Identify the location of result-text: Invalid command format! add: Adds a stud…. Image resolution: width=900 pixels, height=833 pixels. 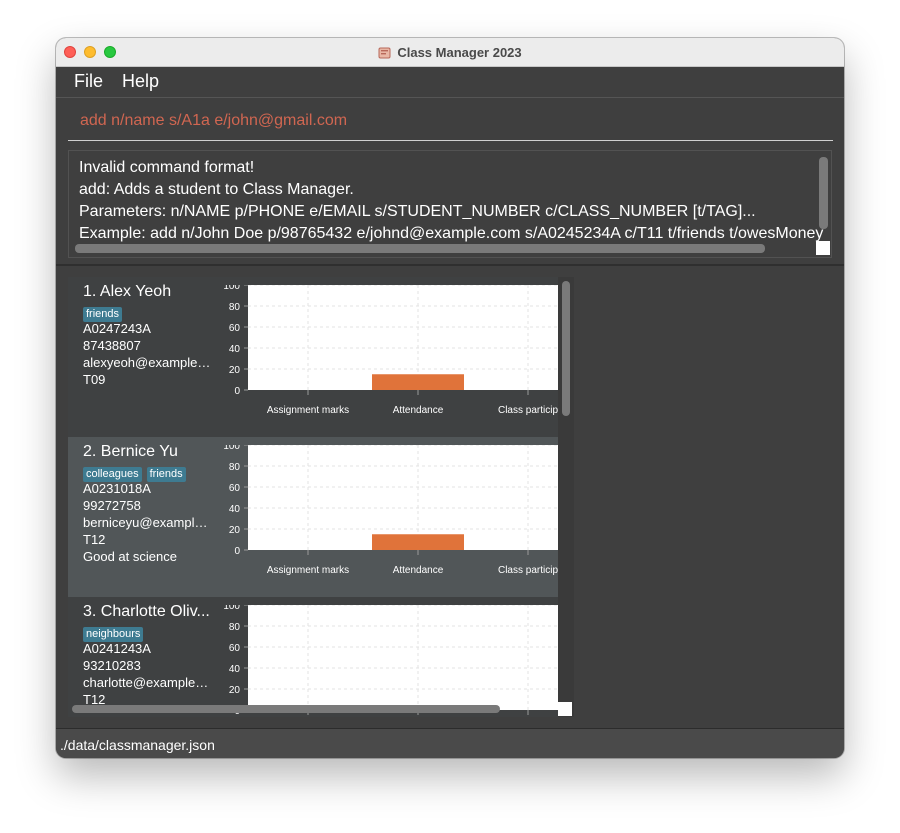
(455, 201).